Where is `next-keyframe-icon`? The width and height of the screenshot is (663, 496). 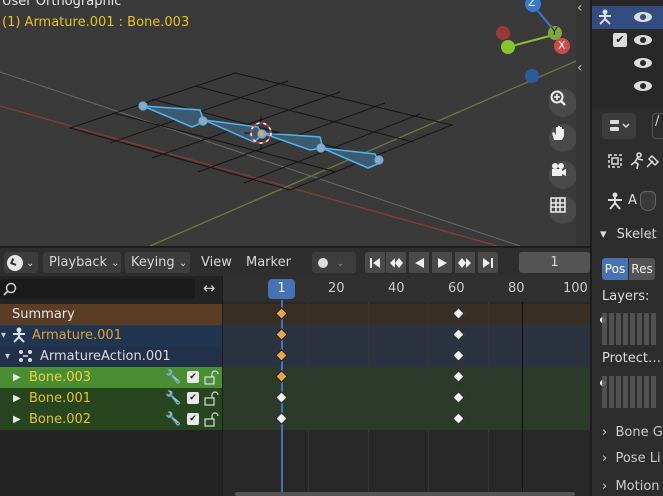 next-keyframe-icon is located at coordinates (464, 262).